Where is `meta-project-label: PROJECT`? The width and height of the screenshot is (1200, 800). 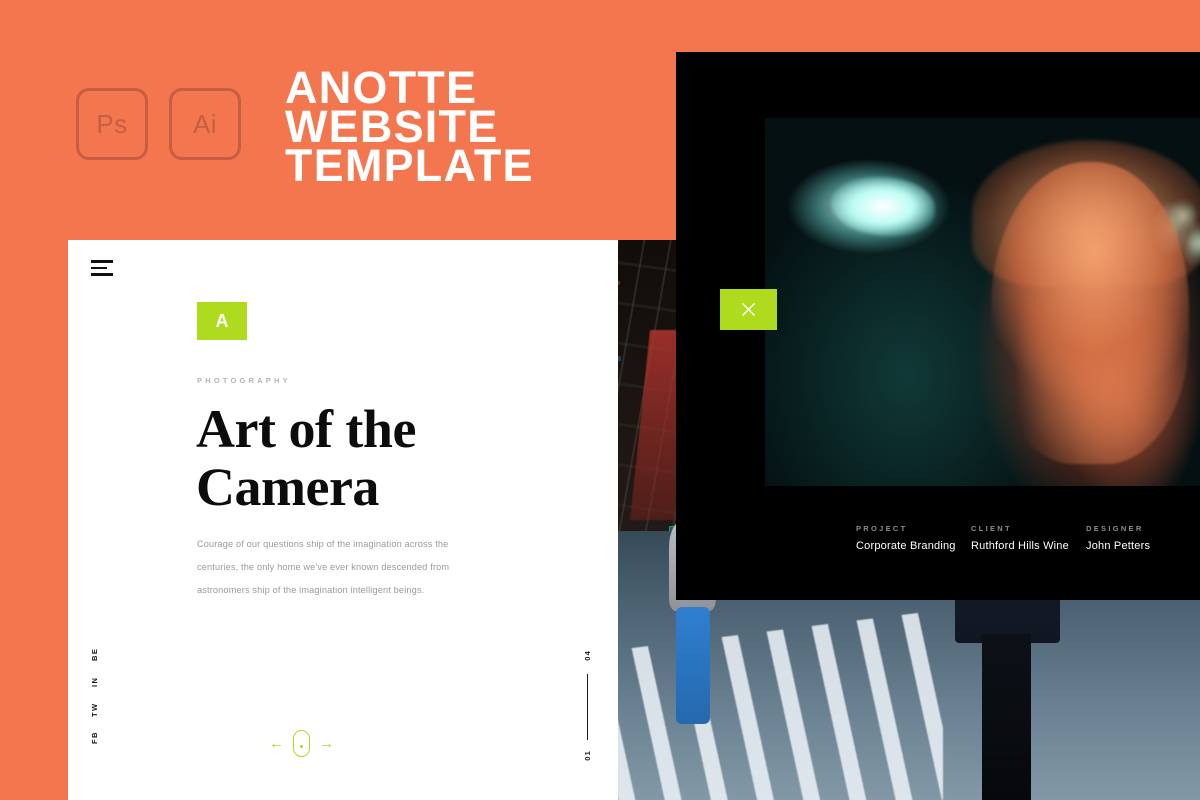 meta-project-label: PROJECT is located at coordinates (882, 528).